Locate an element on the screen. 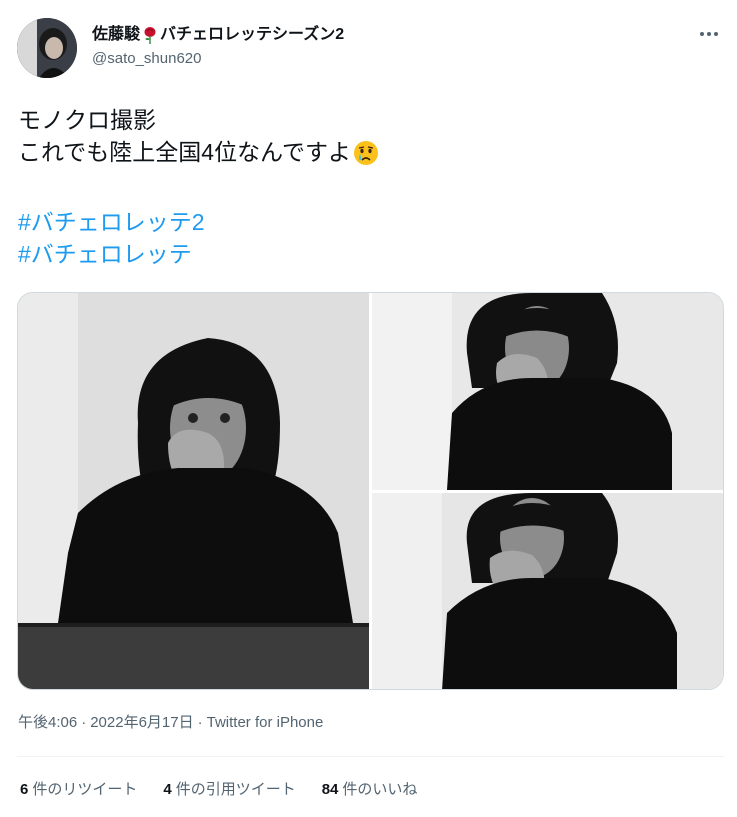 The width and height of the screenshot is (737, 817). quotes-label: 件の引用ツイート is located at coordinates (235, 789).